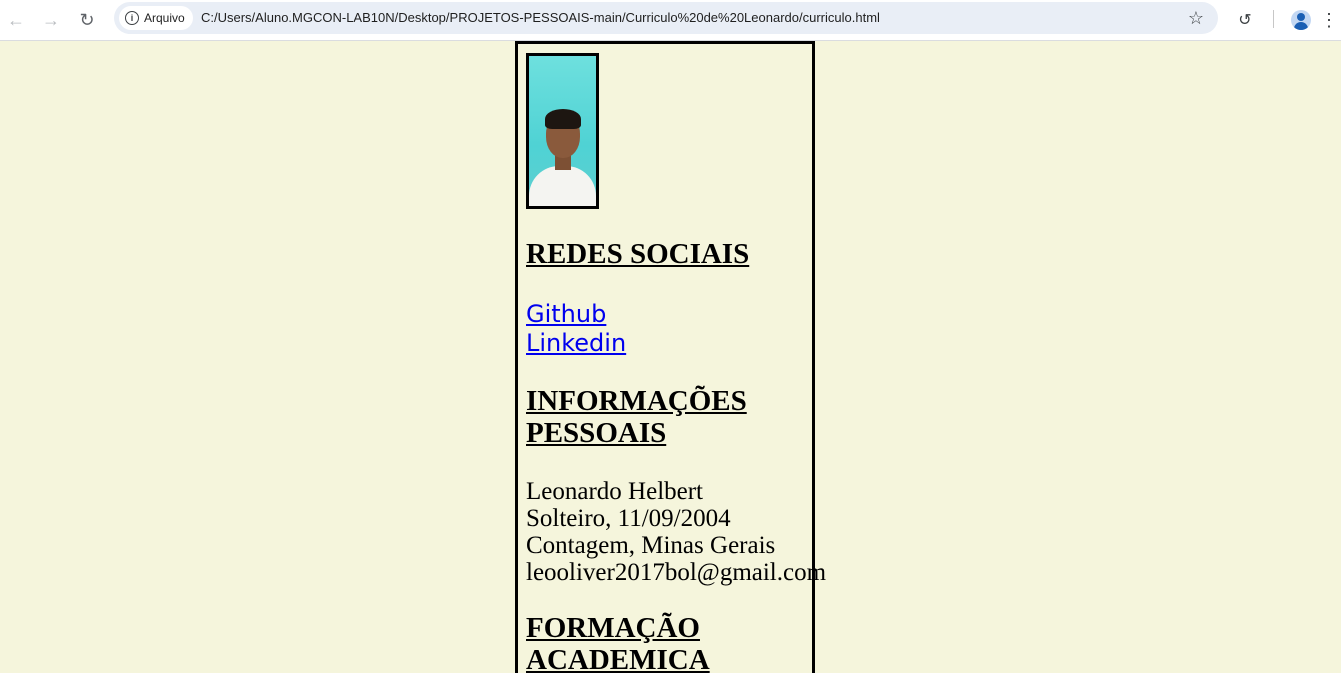 The width and height of the screenshot is (1341, 673). I want to click on reload-button: ↻, so click(87, 20).